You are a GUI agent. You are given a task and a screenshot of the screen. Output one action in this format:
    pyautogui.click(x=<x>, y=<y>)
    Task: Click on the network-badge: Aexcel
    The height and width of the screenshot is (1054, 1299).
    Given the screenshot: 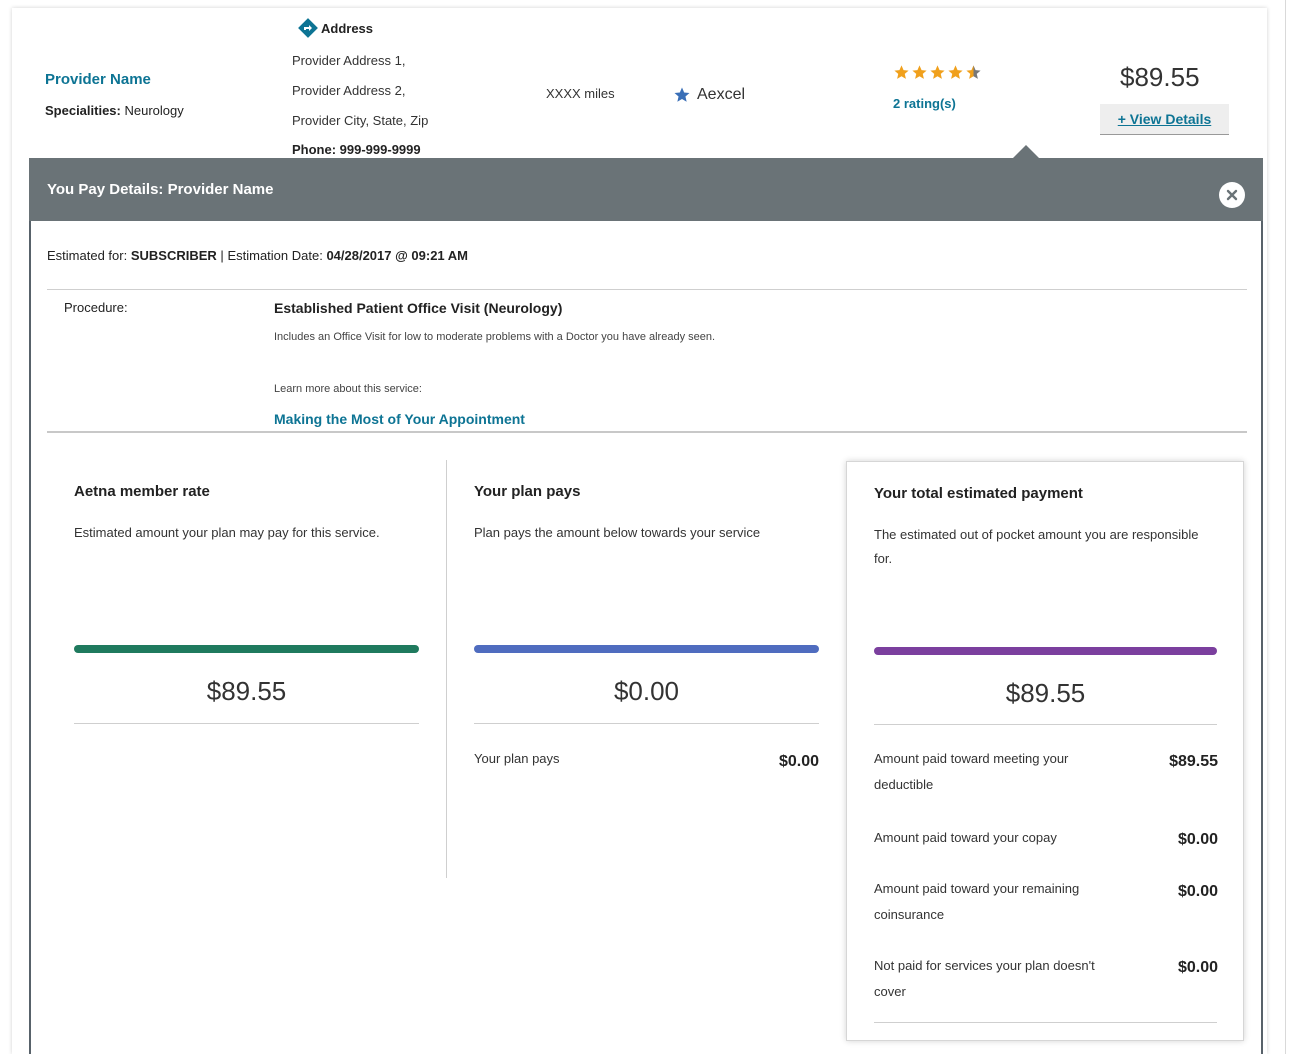 What is the action you would take?
    pyautogui.click(x=709, y=95)
    